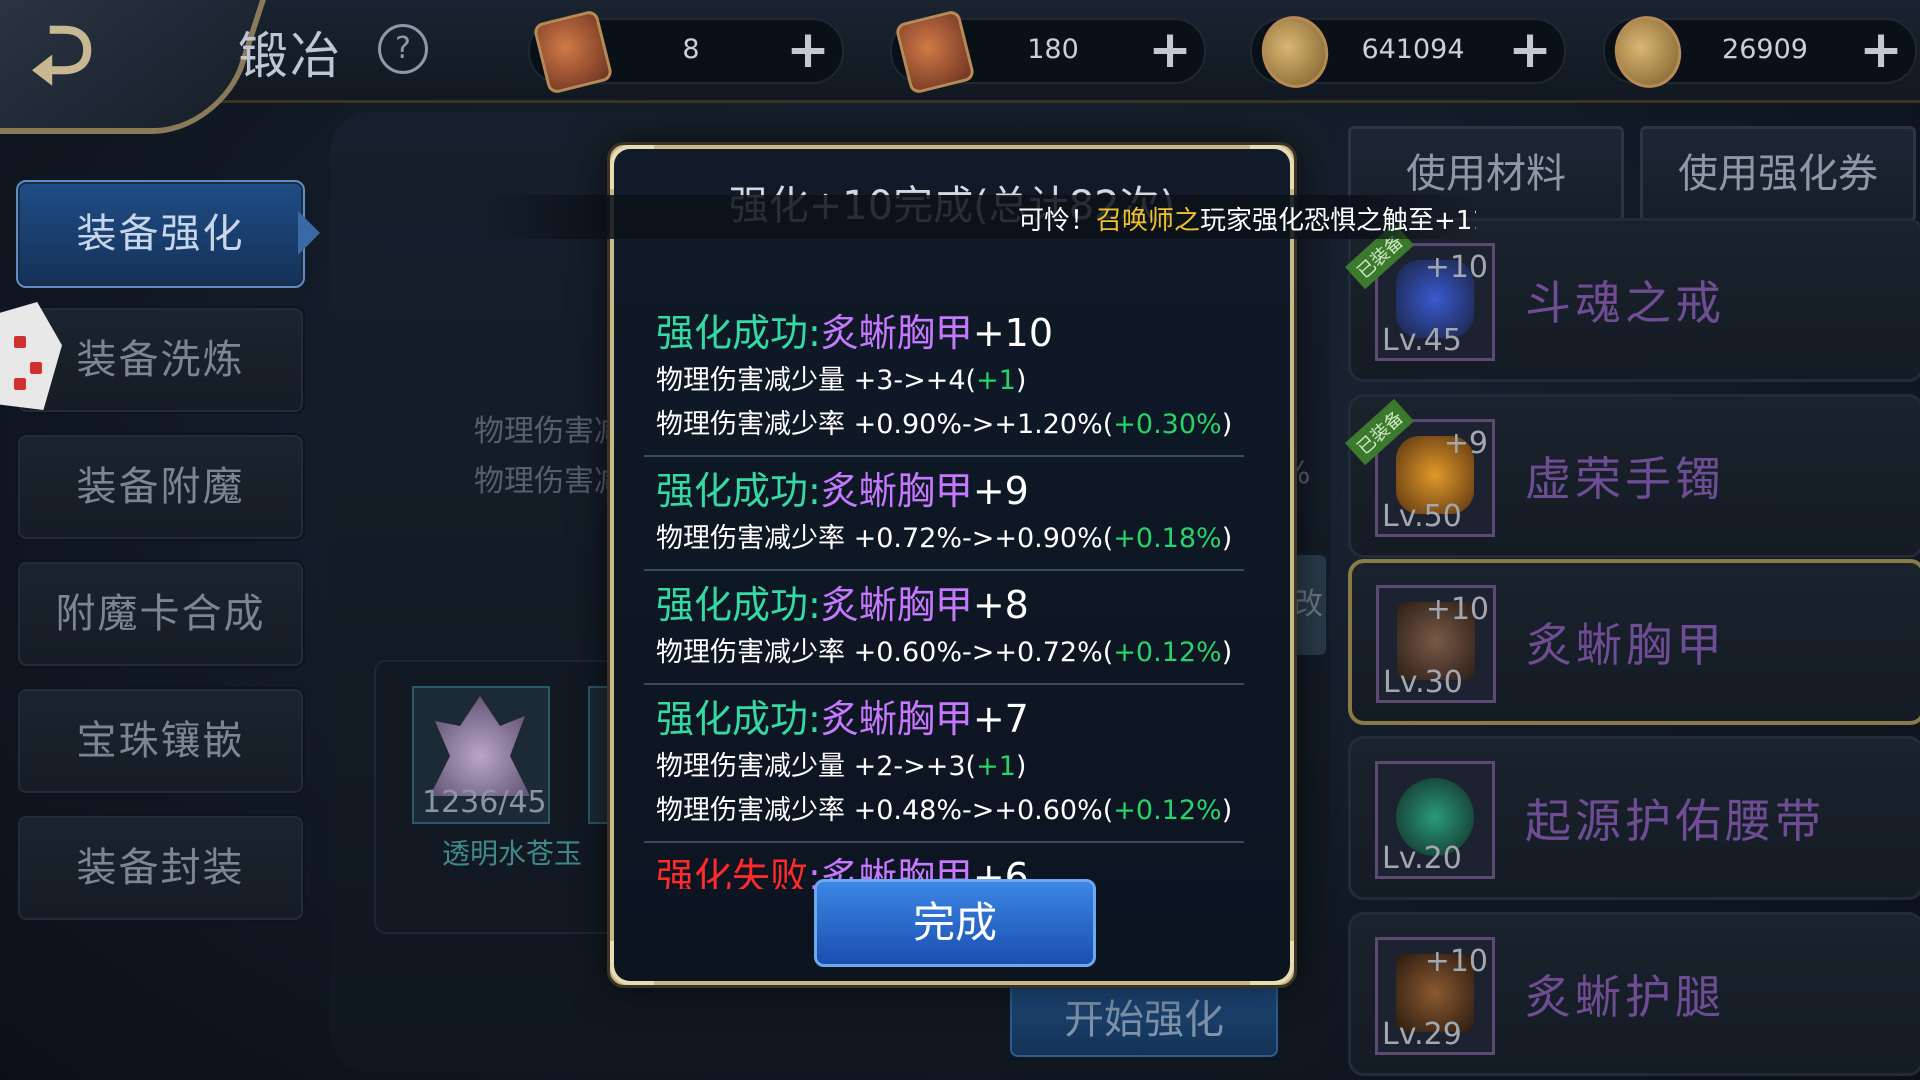 Image resolution: width=1920 pixels, height=1080 pixels. Describe the element at coordinates (1765, 49) in the screenshot. I see `resource-value: 26909` at that location.